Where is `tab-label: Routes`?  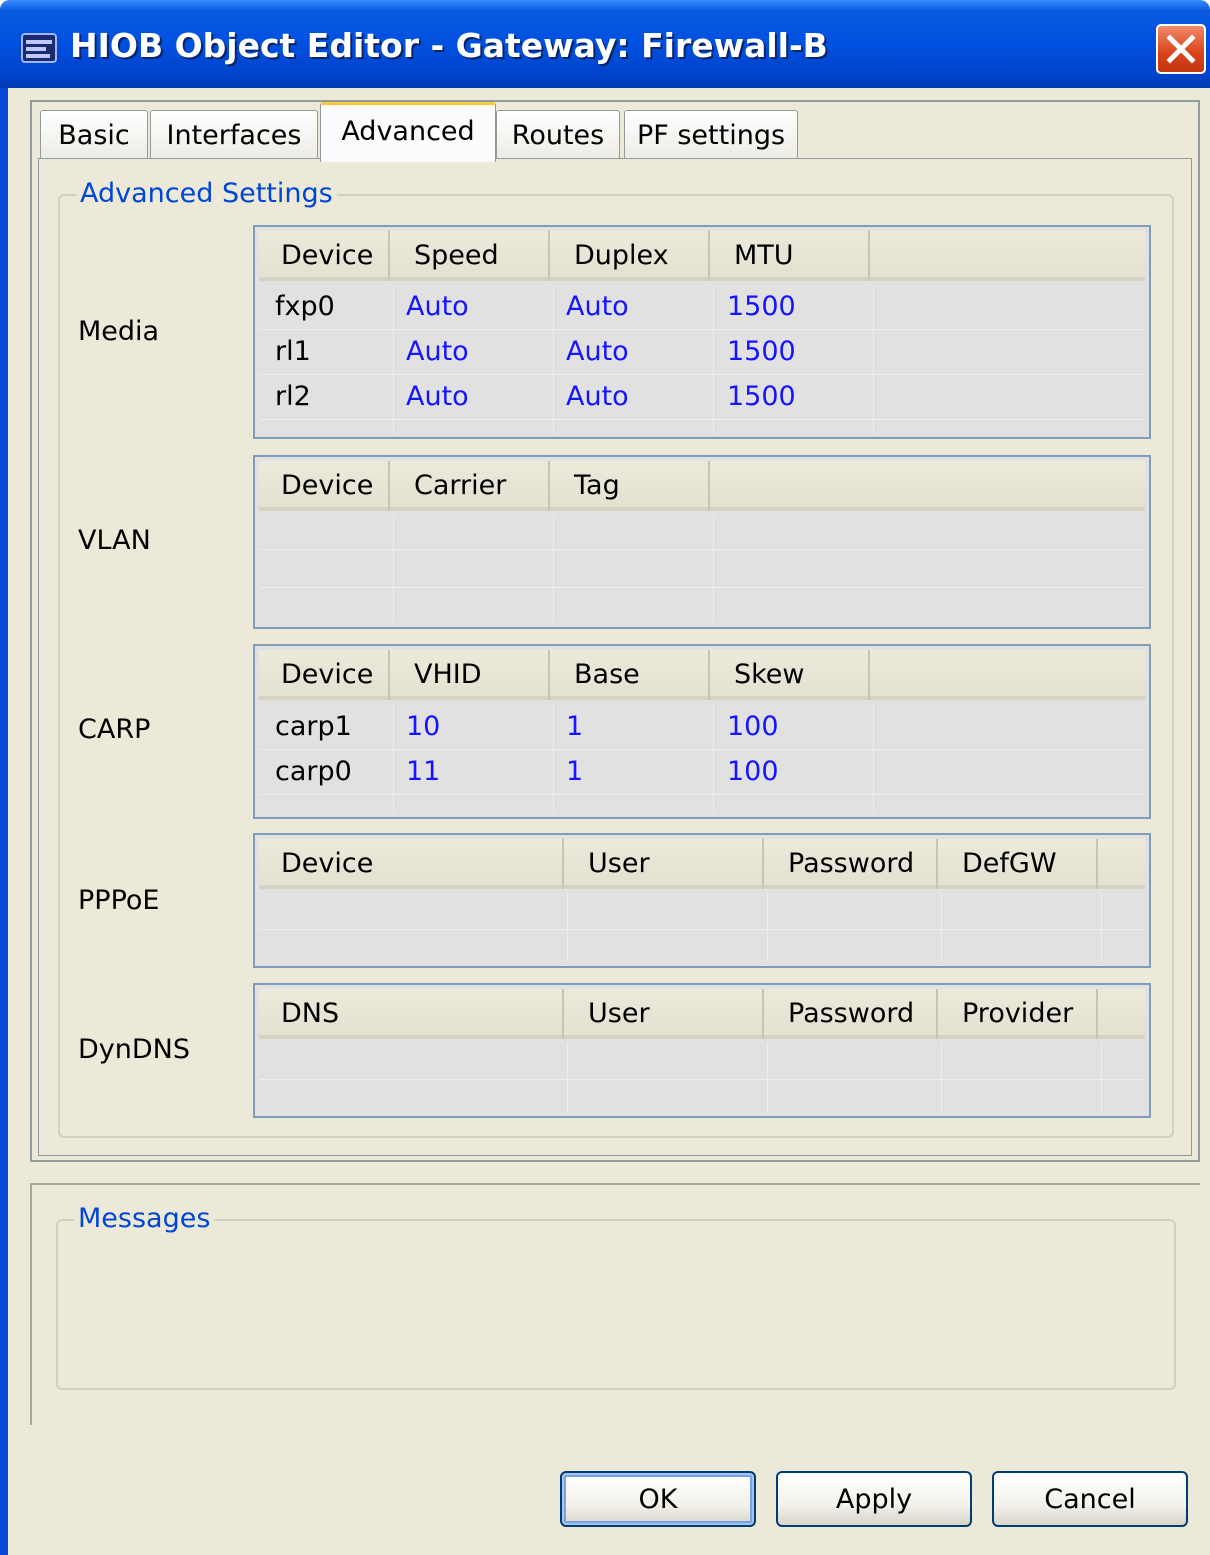
tab-label: Routes is located at coordinates (558, 135).